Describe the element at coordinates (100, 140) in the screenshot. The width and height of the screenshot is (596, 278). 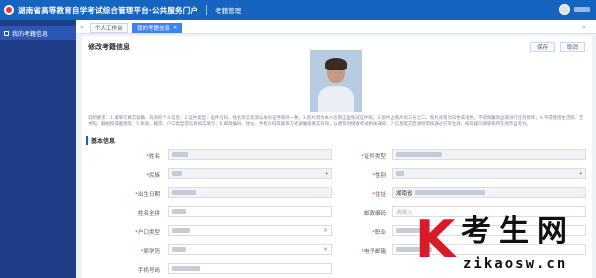
I see `section-title: 基本信息` at that location.